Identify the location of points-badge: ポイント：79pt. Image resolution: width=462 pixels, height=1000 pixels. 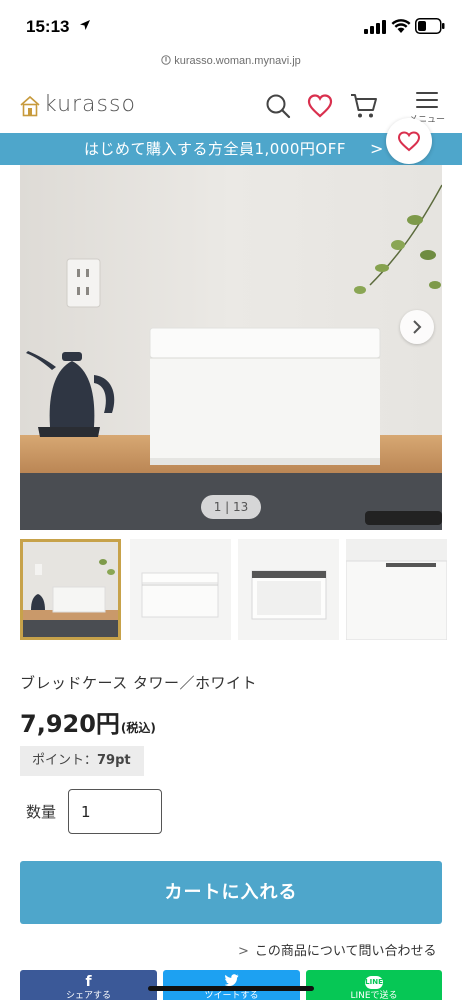
(82, 761).